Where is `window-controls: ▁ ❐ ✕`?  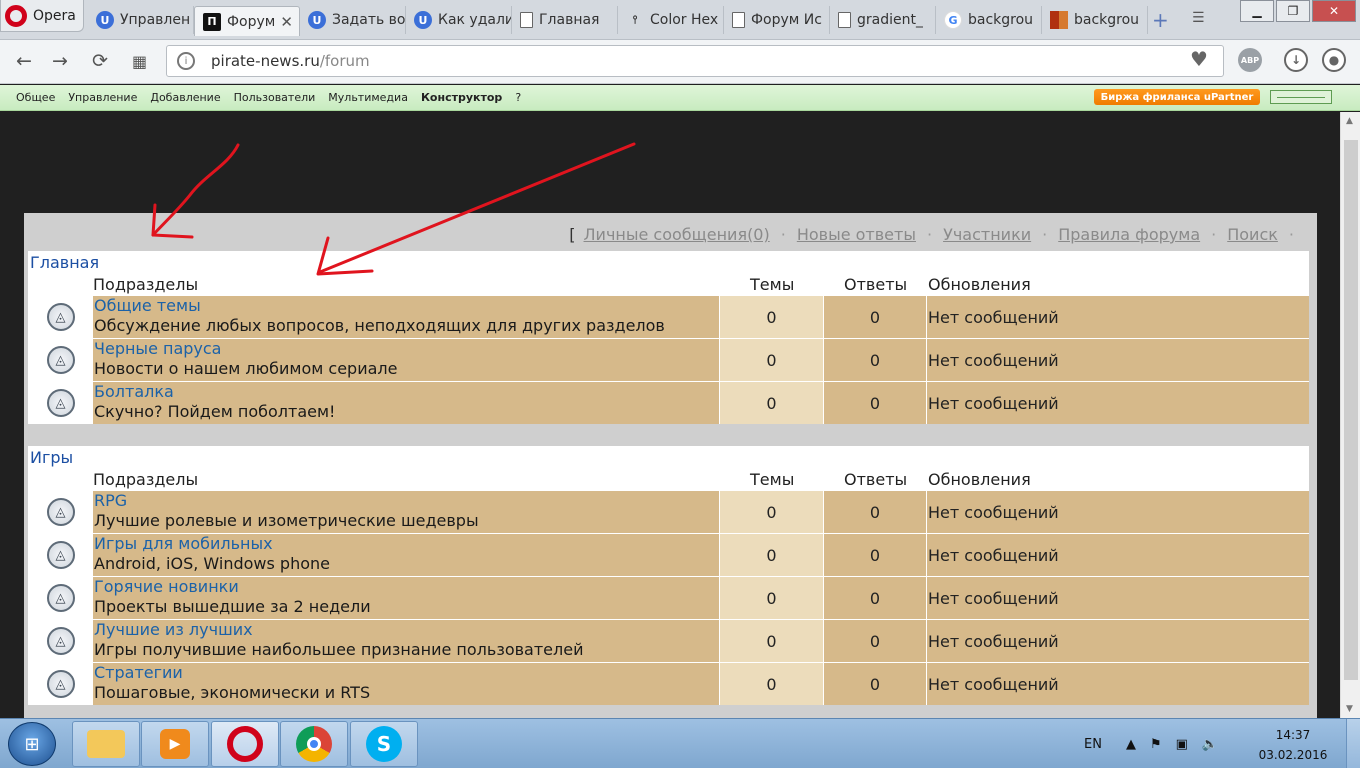
window-controls: ▁ ❐ ✕ is located at coordinates (1297, 11).